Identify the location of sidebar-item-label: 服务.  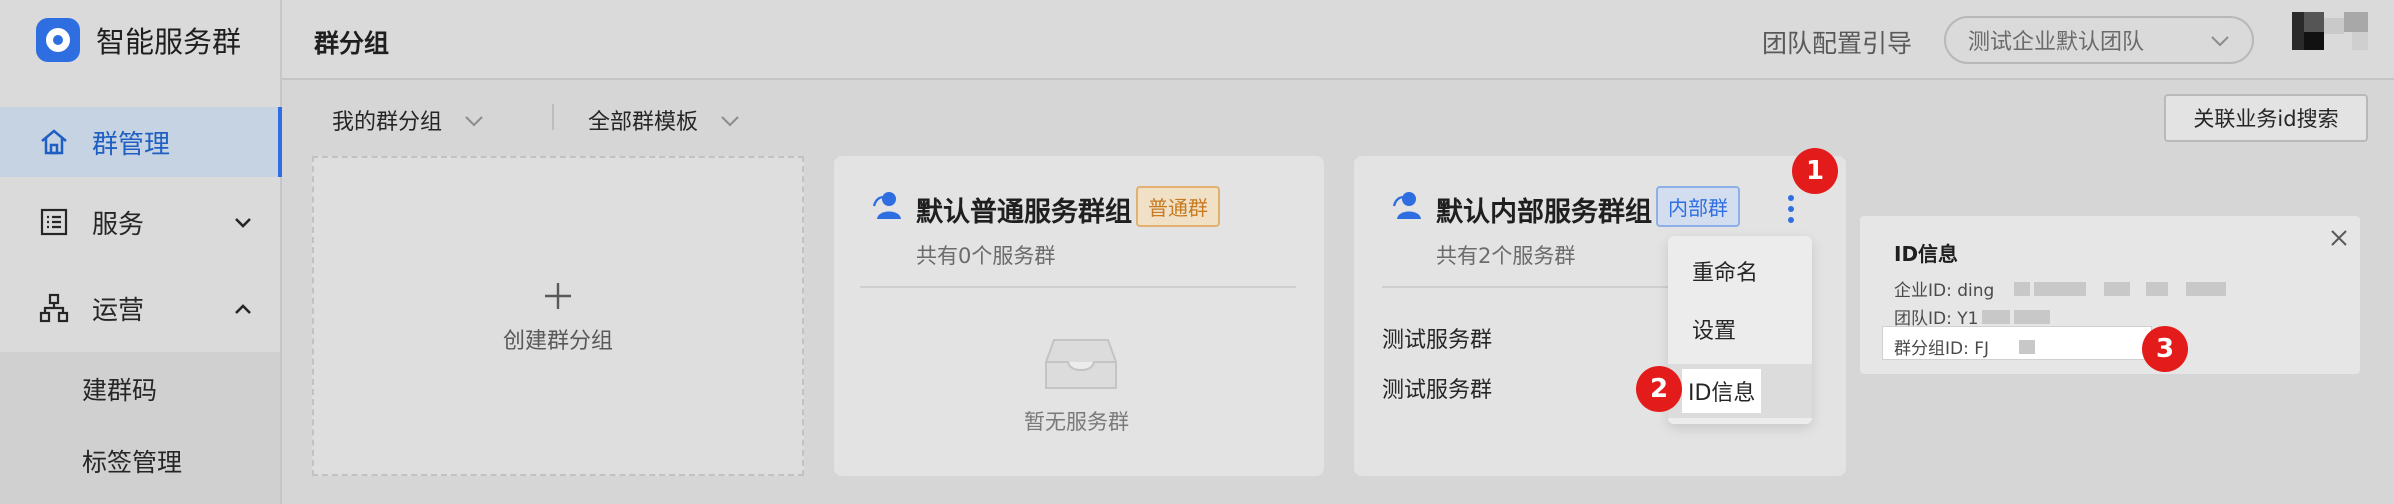
(118, 224).